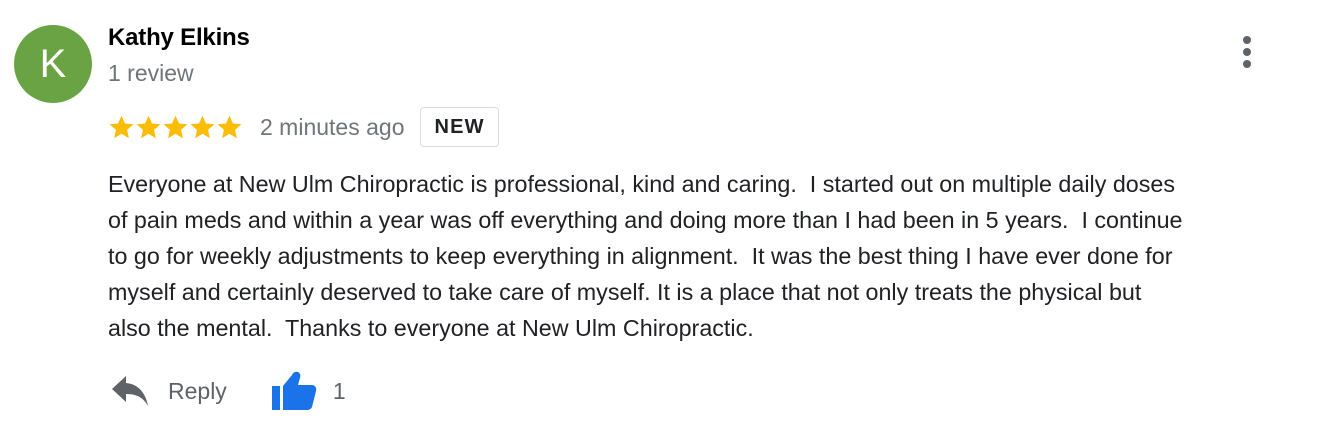  What do you see at coordinates (228, 391) in the screenshot?
I see `review-actions: Reply 1` at bounding box center [228, 391].